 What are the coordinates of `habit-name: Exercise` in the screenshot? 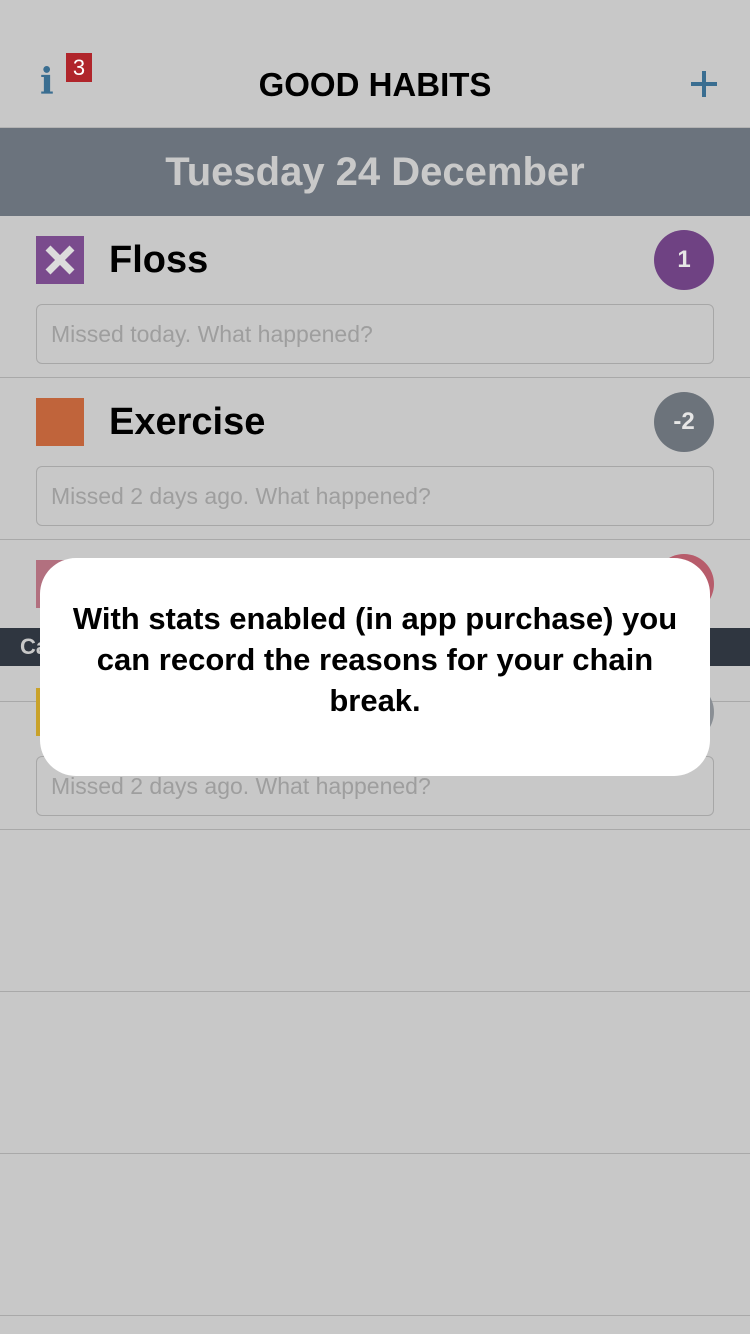 It's located at (187, 422).